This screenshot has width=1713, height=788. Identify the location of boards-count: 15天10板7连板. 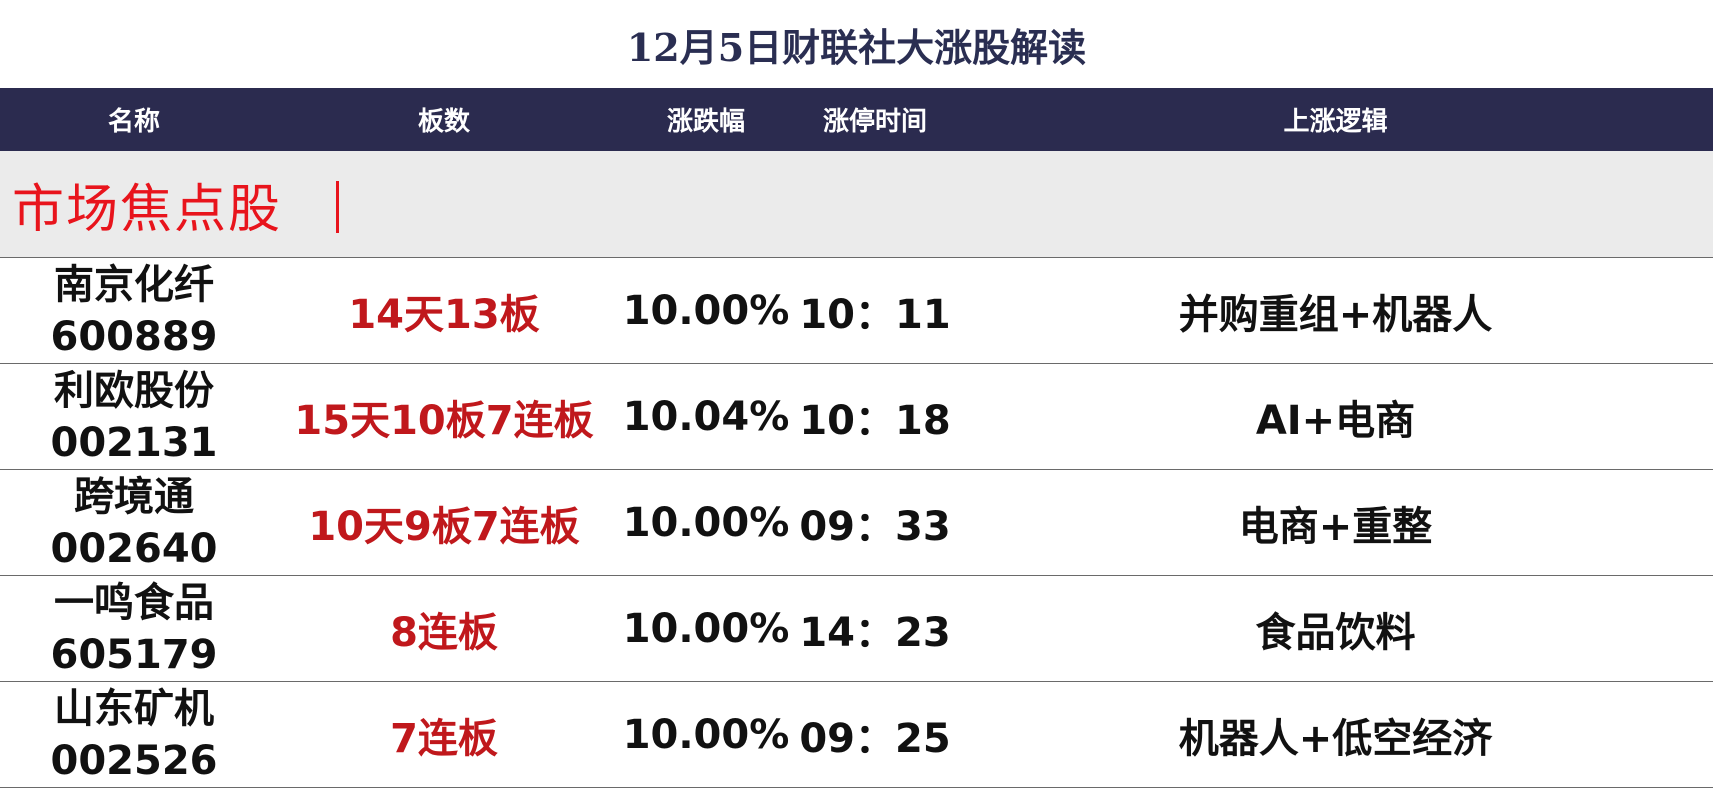
(444, 420).